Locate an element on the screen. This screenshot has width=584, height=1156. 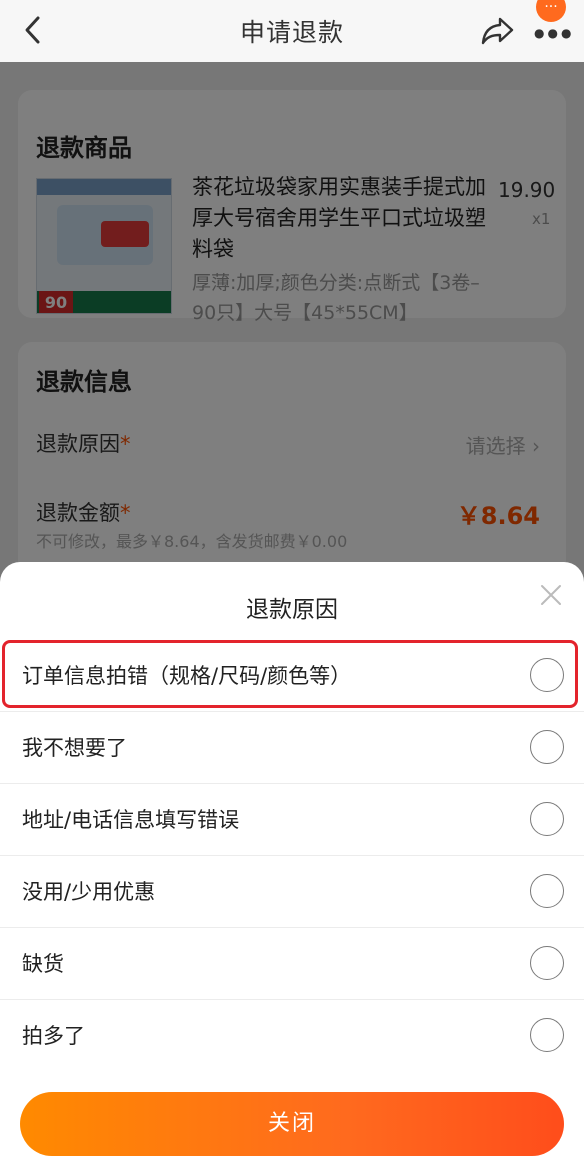
close-icon is located at coordinates (551, 595).